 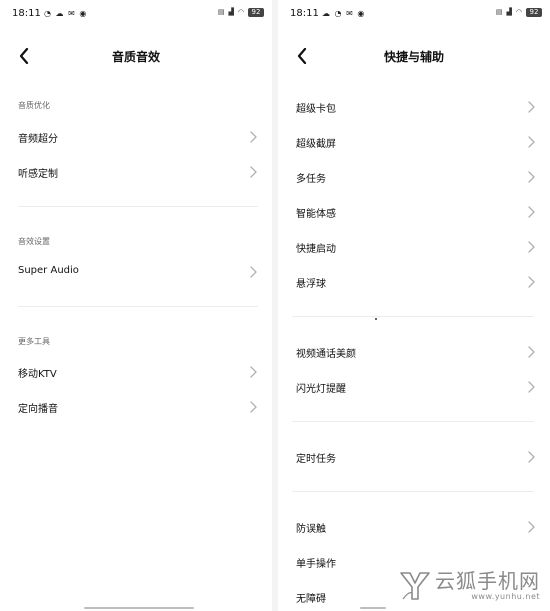 What do you see at coordinates (316, 109) in the screenshot?
I see `list-item-label: 超级卡包` at bounding box center [316, 109].